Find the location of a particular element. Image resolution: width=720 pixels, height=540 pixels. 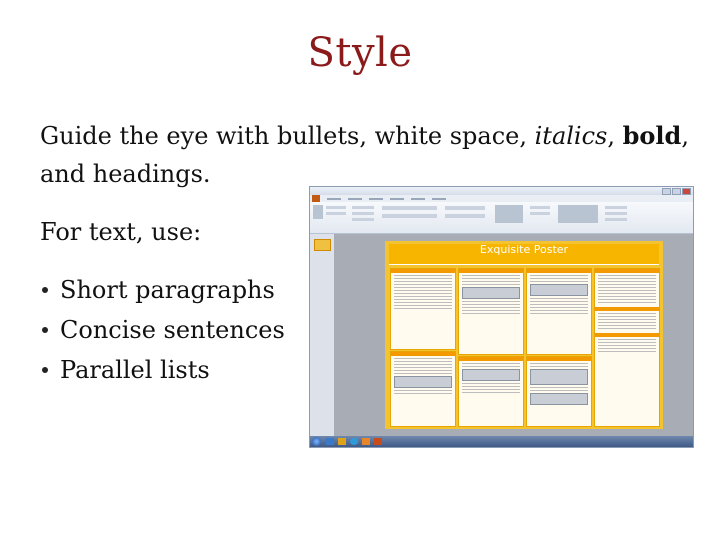

for-text-heading: For text, use: is located at coordinates (121, 232).